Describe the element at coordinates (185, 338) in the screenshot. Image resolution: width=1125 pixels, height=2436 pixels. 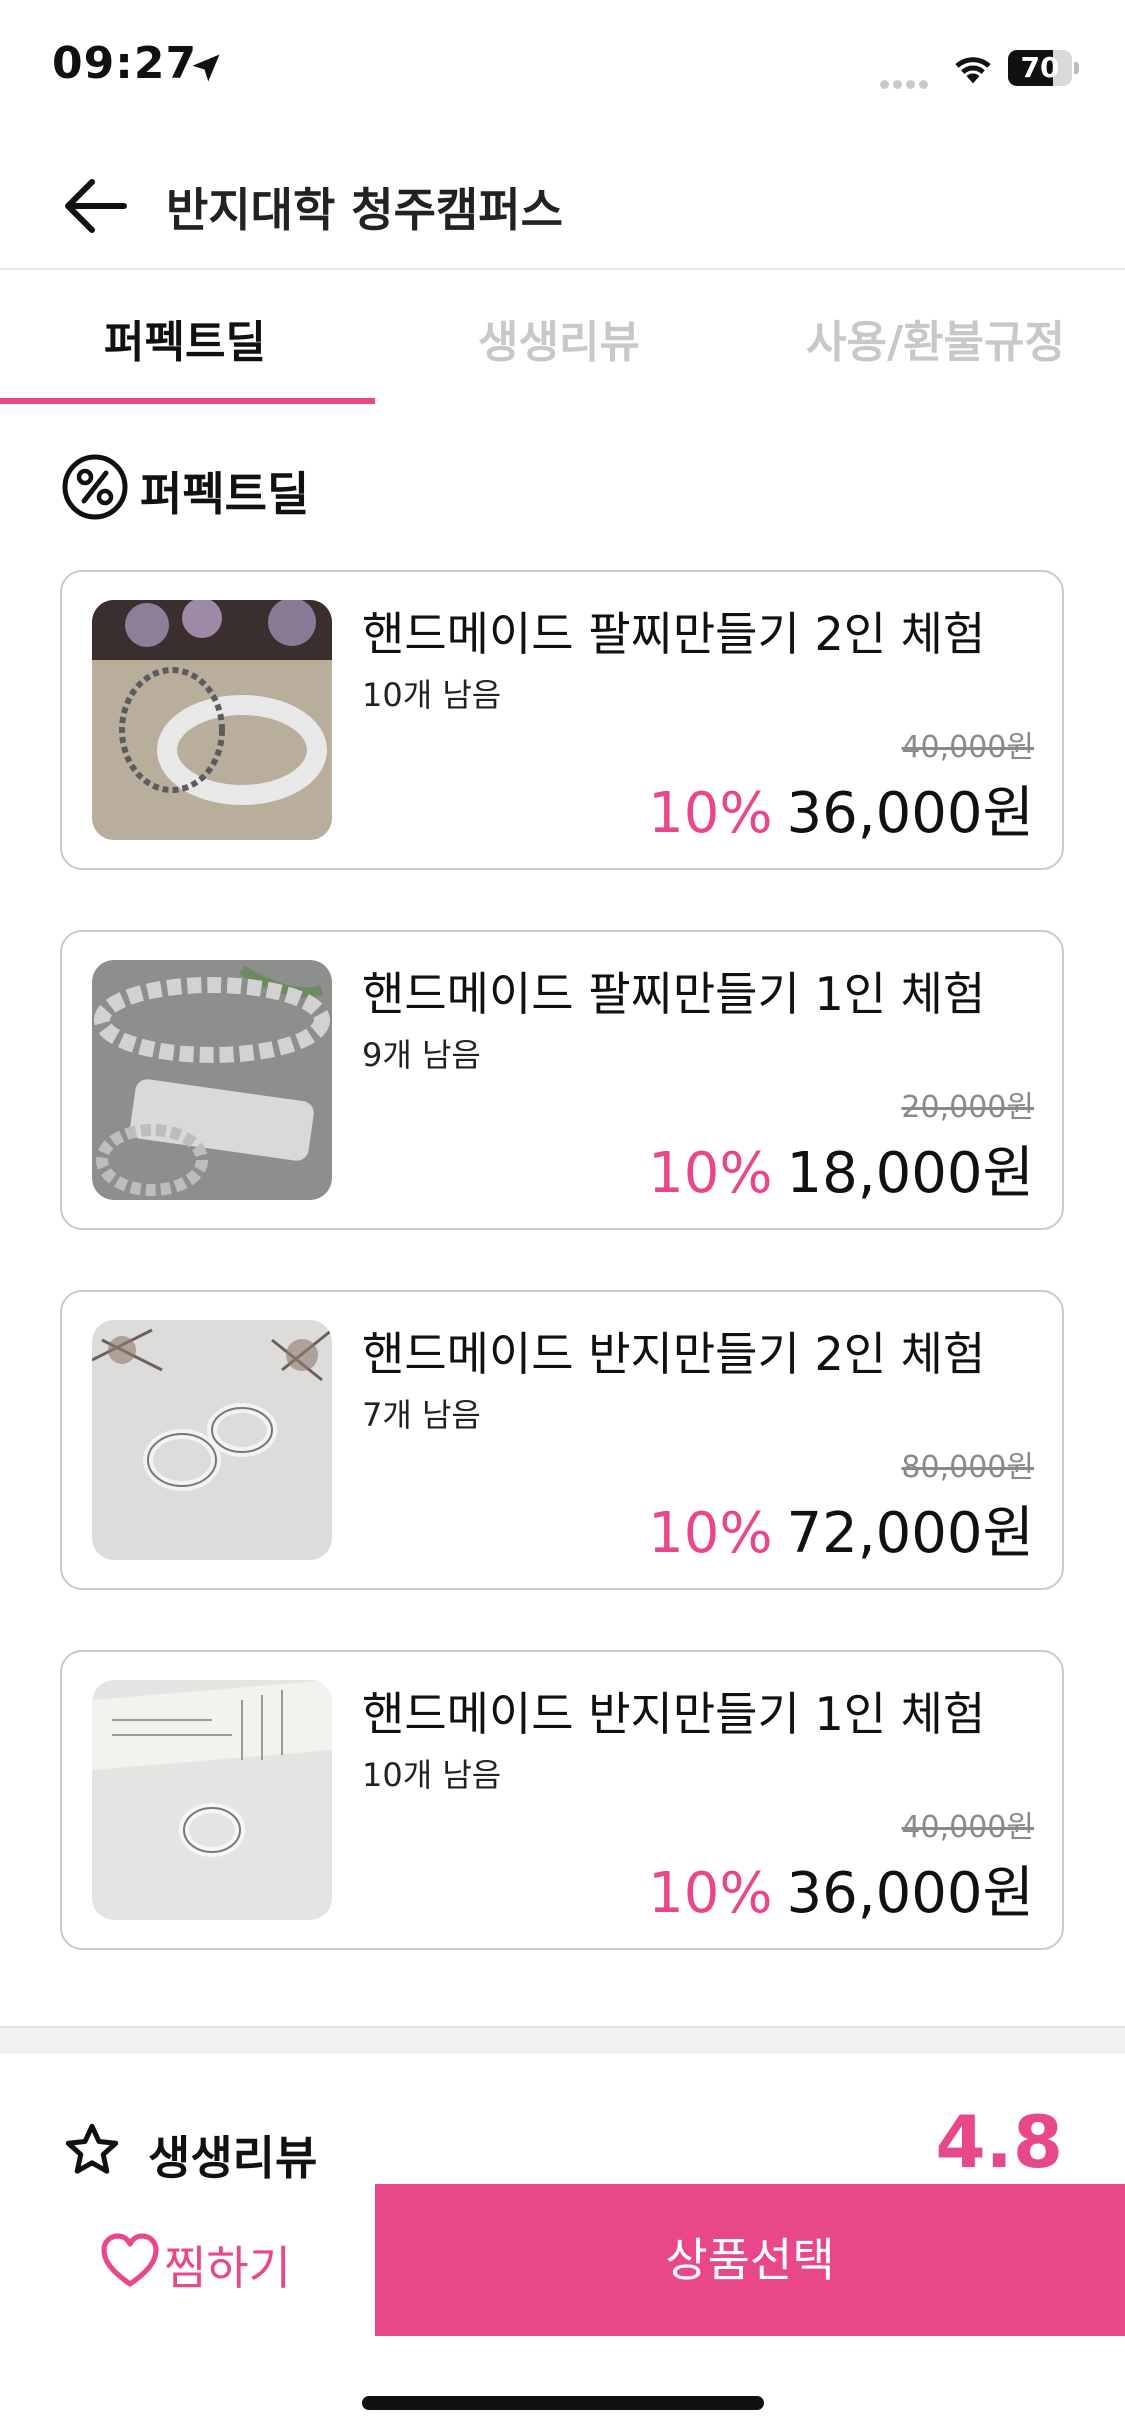
I see `tab-perfect-deal: 퍼펙트딜` at that location.